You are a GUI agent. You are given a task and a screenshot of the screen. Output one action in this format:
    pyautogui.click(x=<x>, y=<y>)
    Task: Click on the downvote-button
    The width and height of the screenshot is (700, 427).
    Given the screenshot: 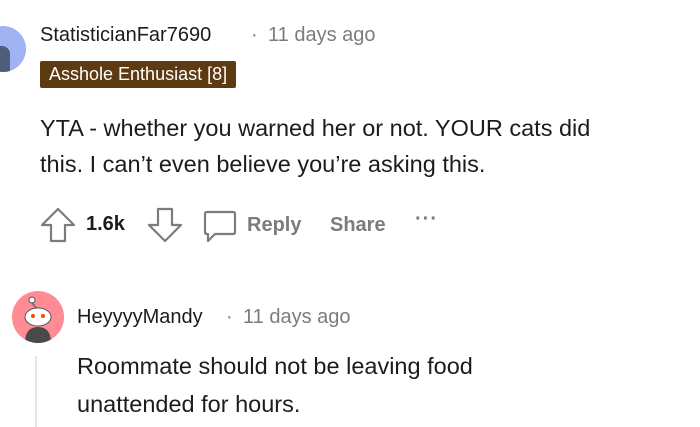 What is the action you would take?
    pyautogui.click(x=165, y=225)
    